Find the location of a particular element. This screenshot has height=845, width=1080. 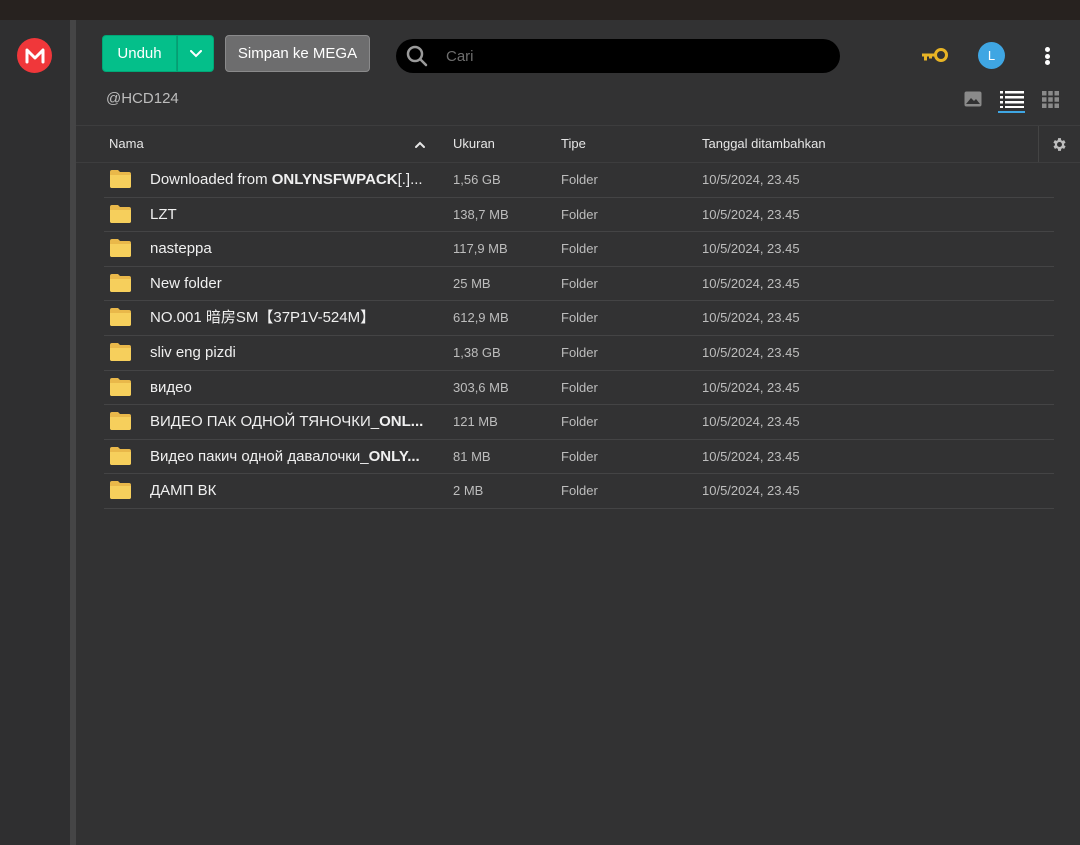

search-input is located at coordinates (636, 56).